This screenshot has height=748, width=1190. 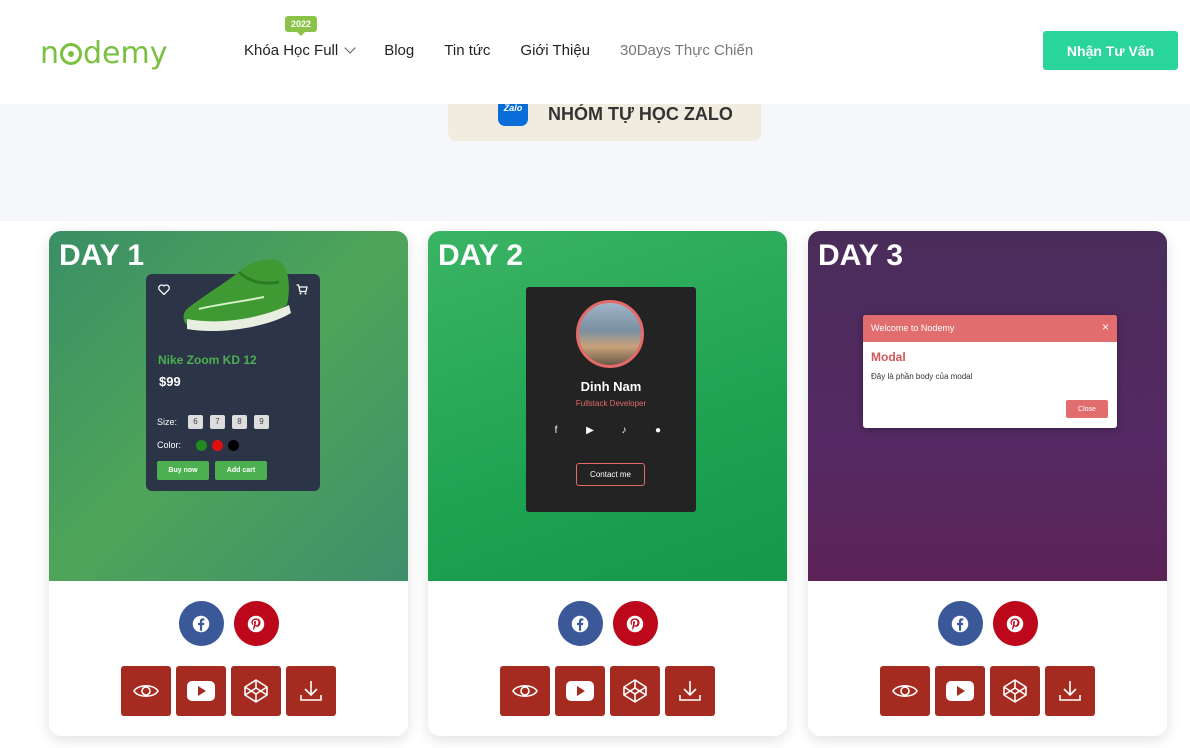 I want to click on size-option: 7, so click(x=217, y=422).